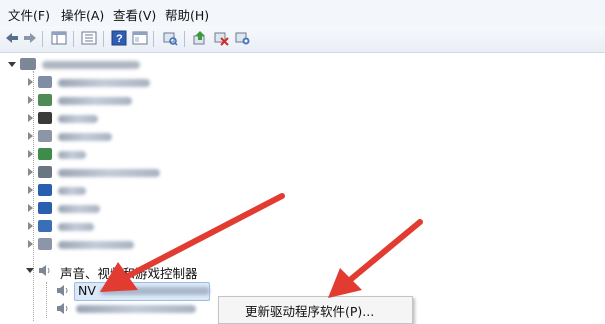 Image resolution: width=605 pixels, height=324 pixels. Describe the element at coordinates (30, 38) in the screenshot. I see `forward-icon` at that location.